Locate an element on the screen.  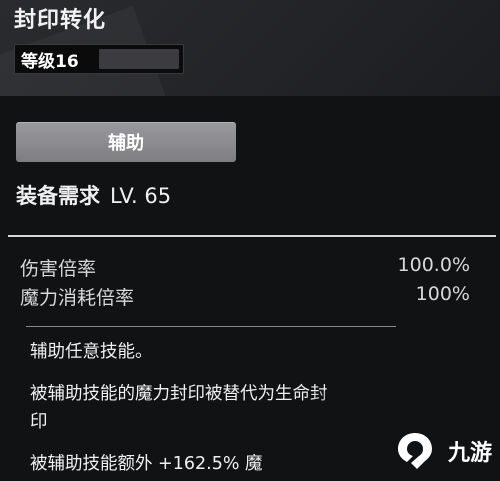
stats-divider is located at coordinates (211, 326).